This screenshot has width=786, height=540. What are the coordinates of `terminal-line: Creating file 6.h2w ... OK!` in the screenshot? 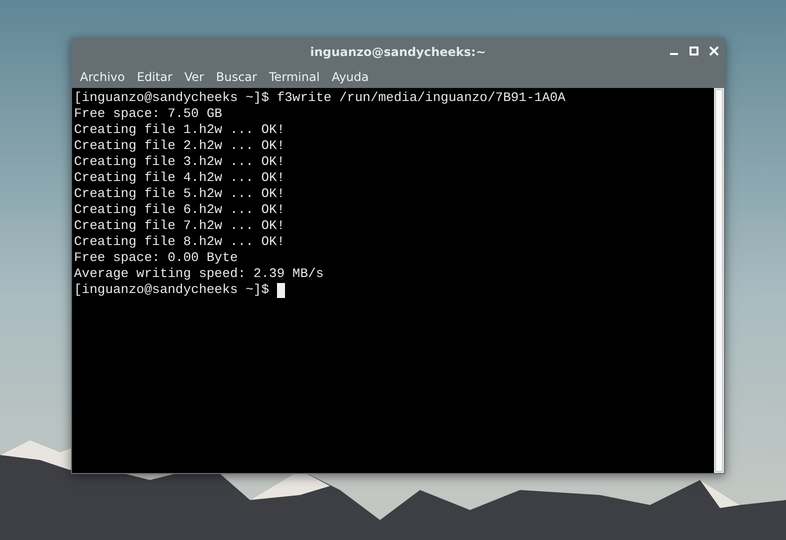 It's located at (179, 210).